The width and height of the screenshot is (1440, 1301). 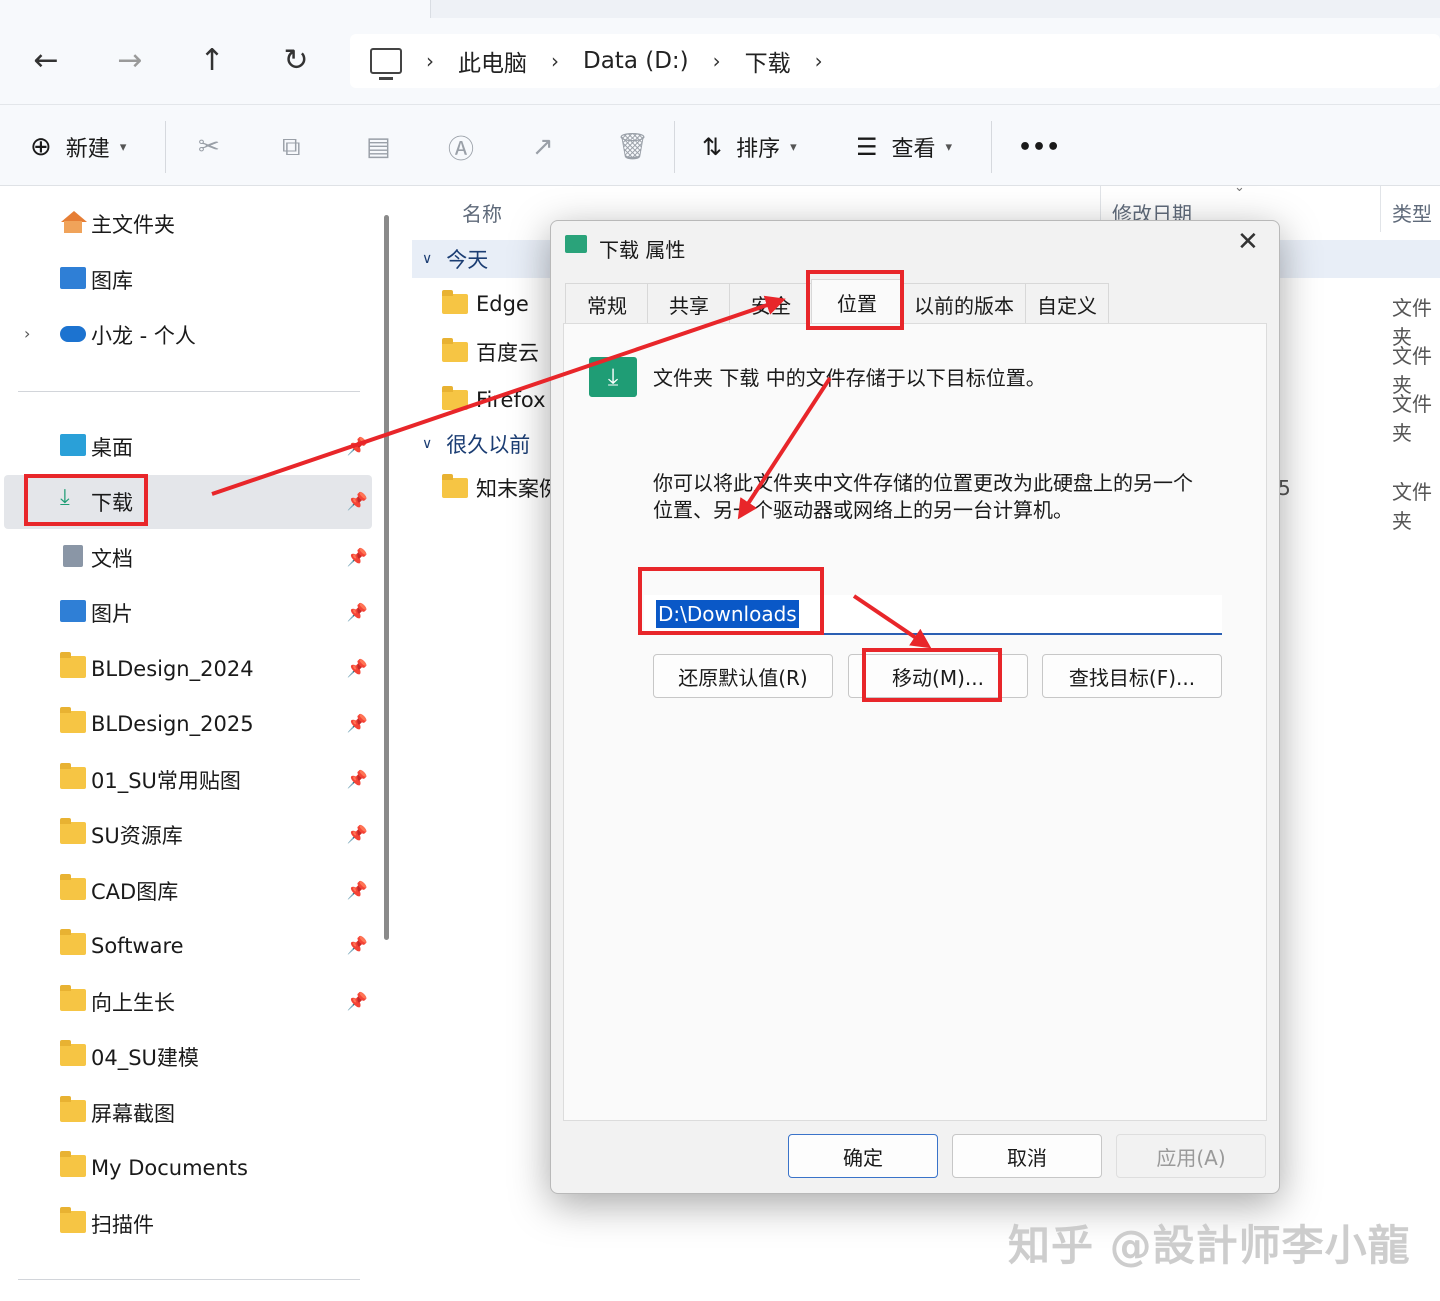 I want to click on watermark: 知乎 @設計师李小龍, so click(x=1209, y=1245).